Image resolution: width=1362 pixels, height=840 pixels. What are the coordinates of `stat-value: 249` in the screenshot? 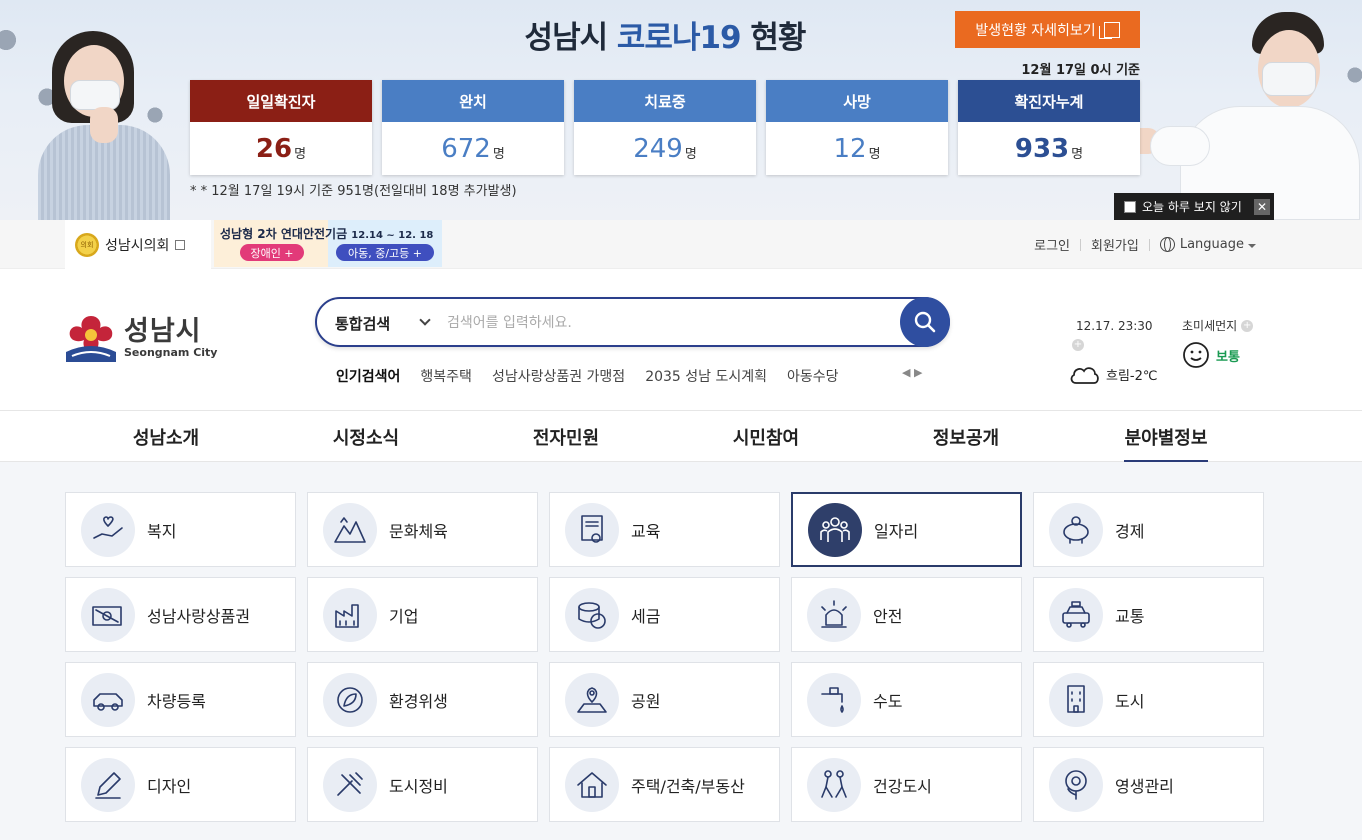 It's located at (658, 148).